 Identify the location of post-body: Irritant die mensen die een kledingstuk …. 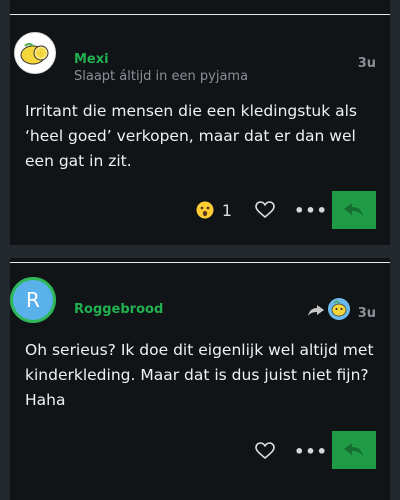
(191, 136).